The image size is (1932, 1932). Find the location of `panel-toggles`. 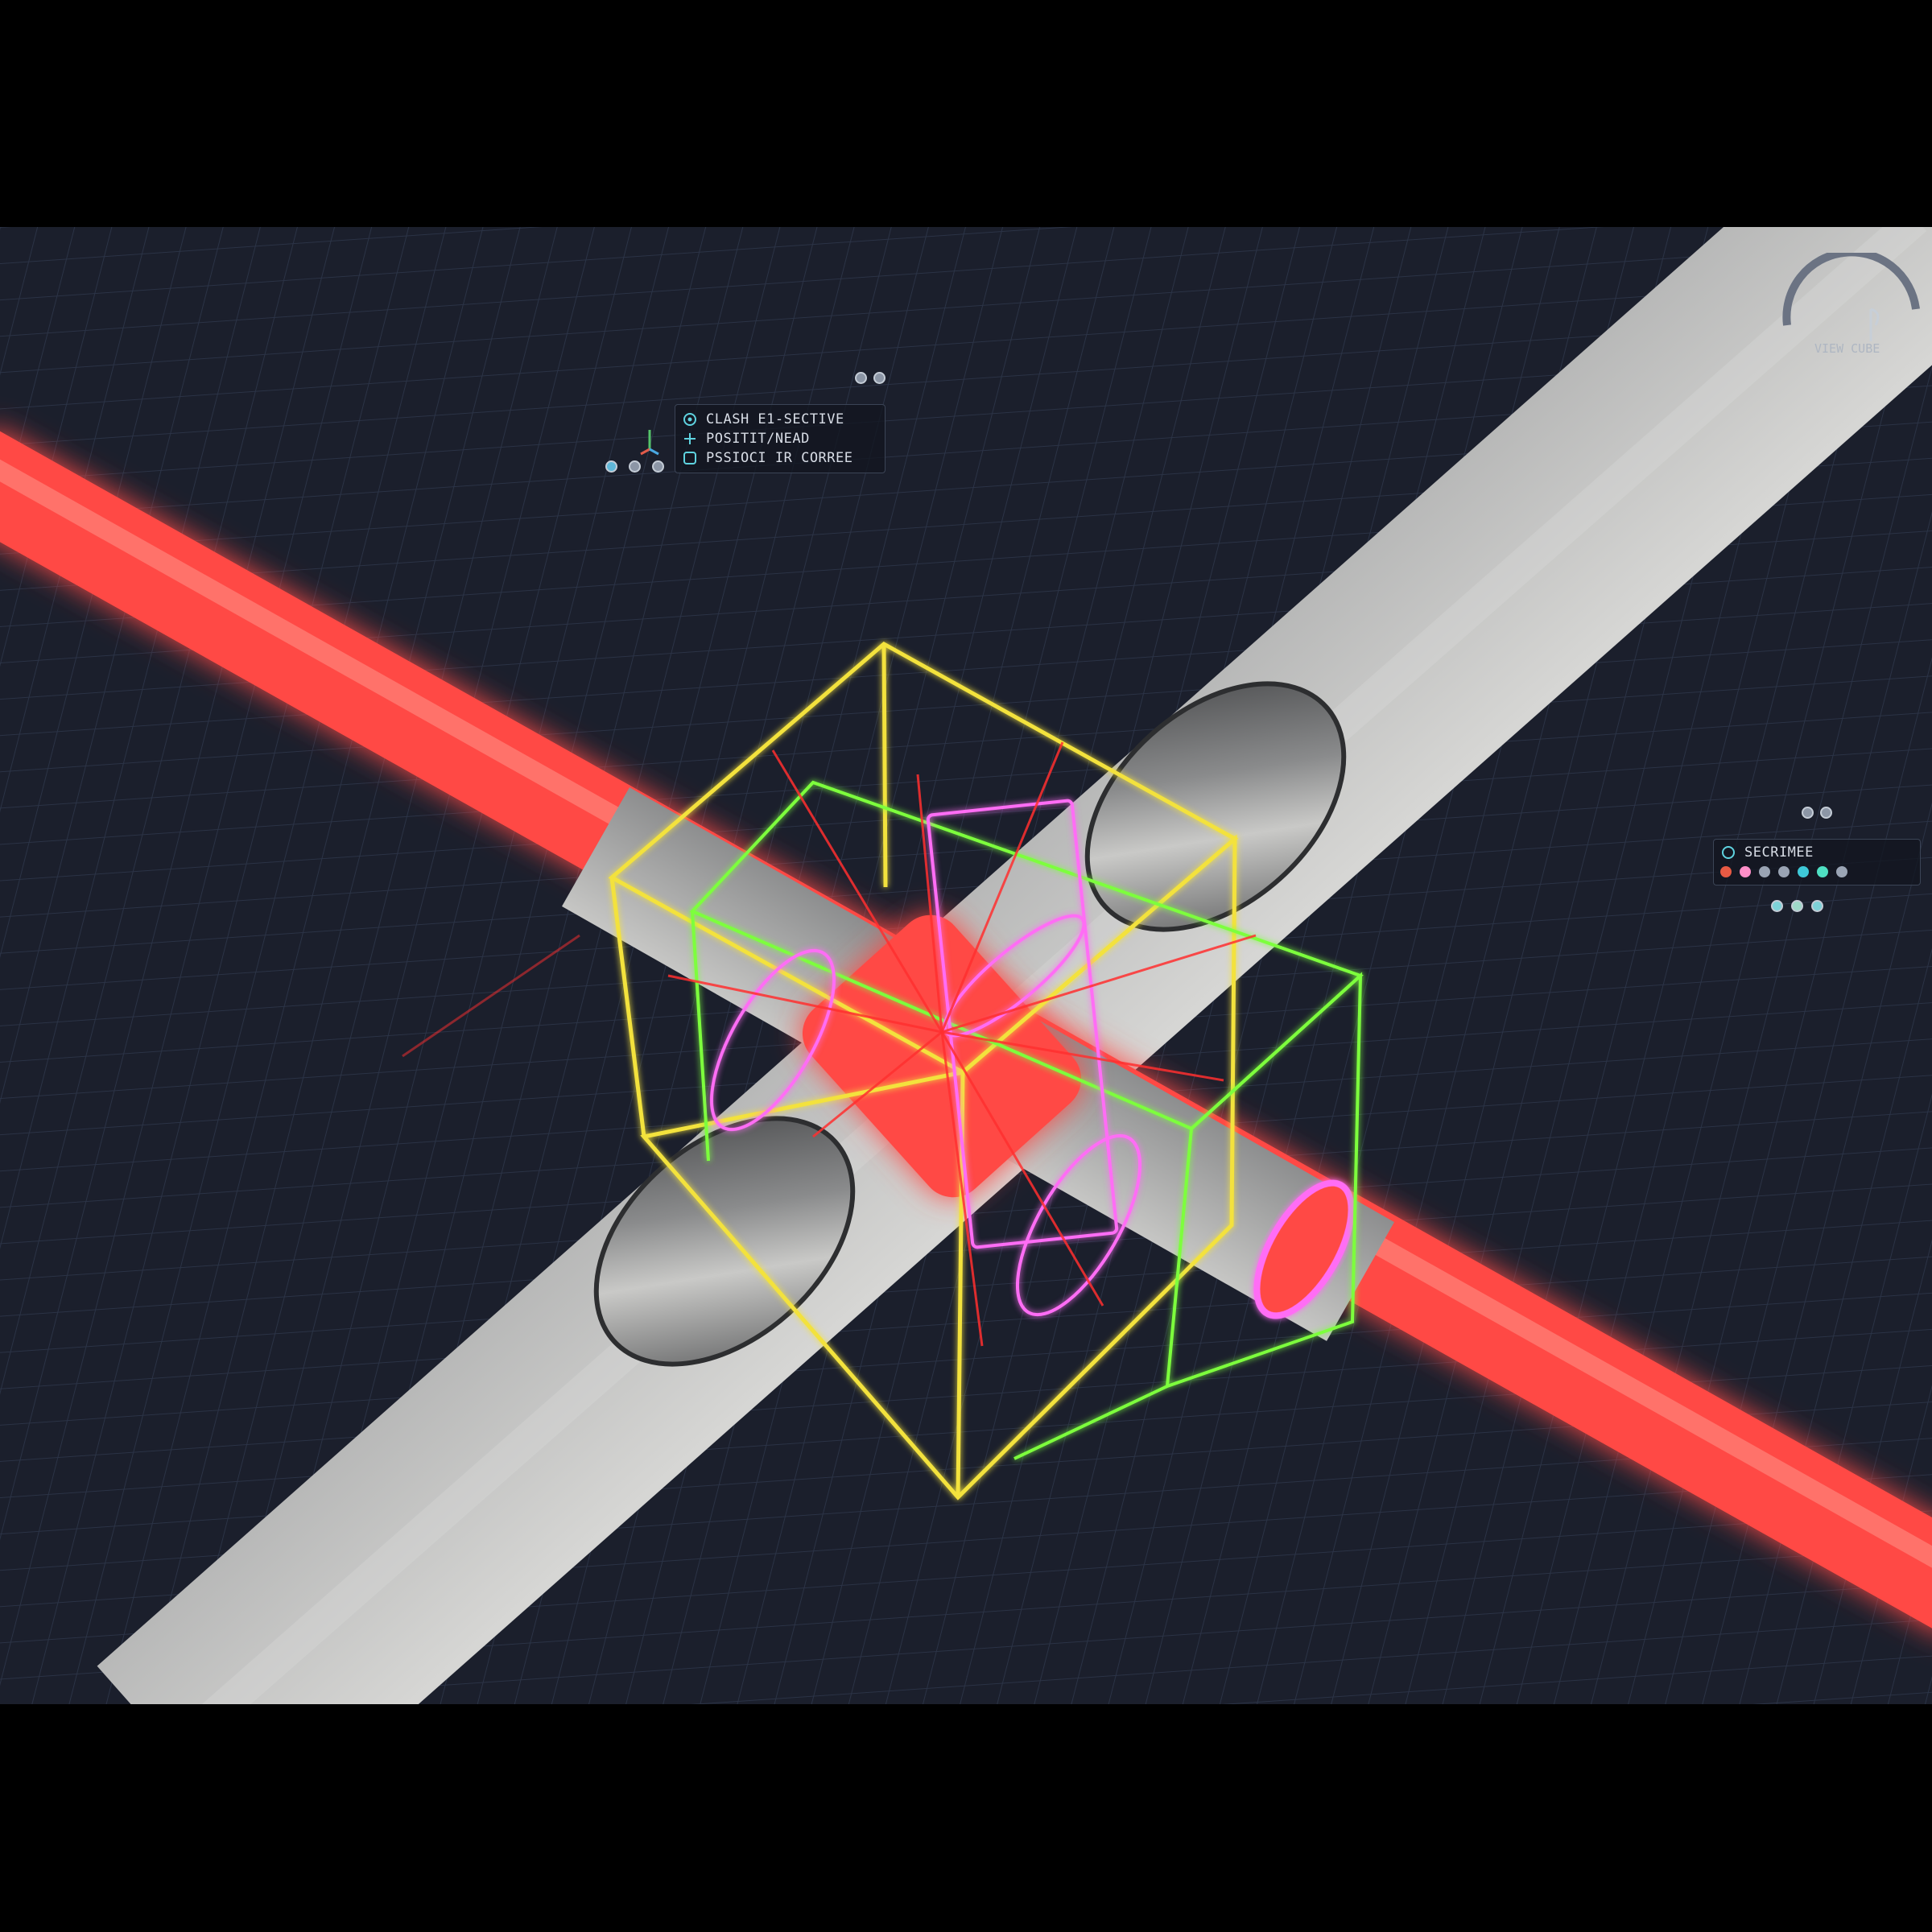

panel-toggles is located at coordinates (870, 378).